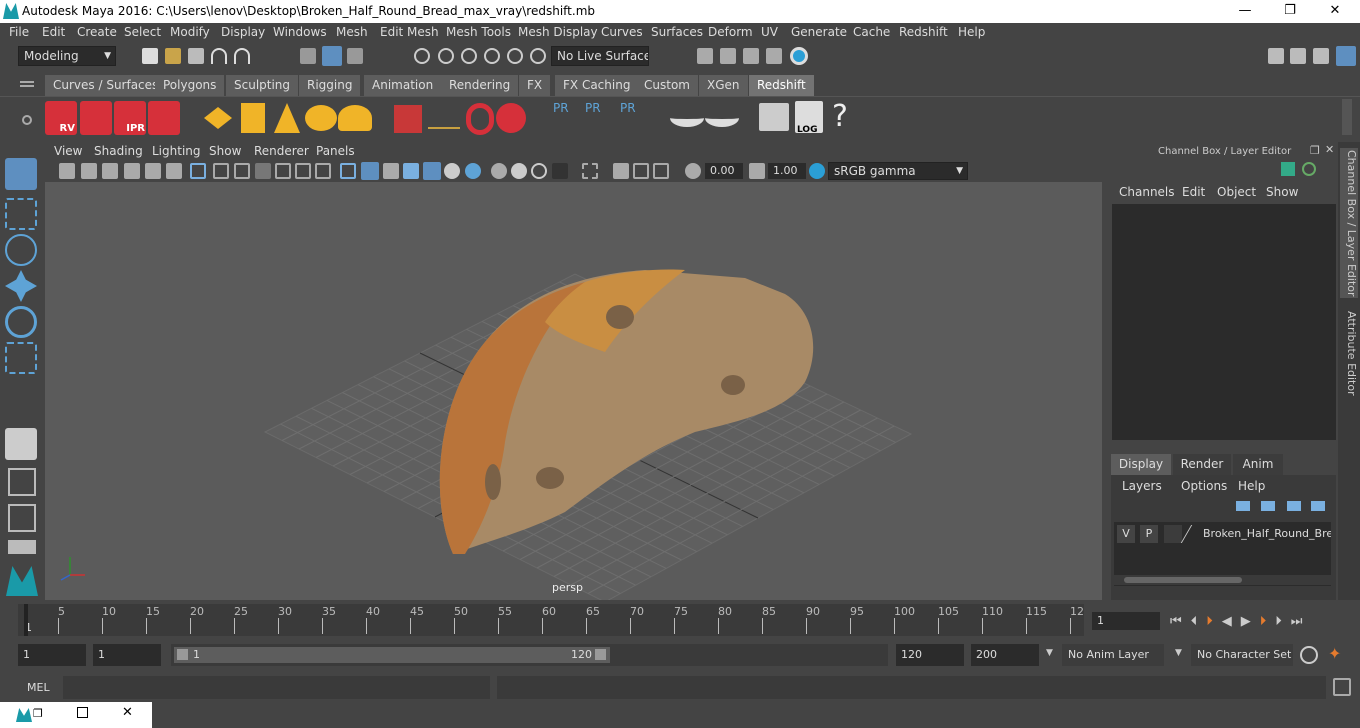 This screenshot has width=1360, height=728. What do you see at coordinates (1202, 464) in the screenshot?
I see `layer-tab-render: Render` at bounding box center [1202, 464].